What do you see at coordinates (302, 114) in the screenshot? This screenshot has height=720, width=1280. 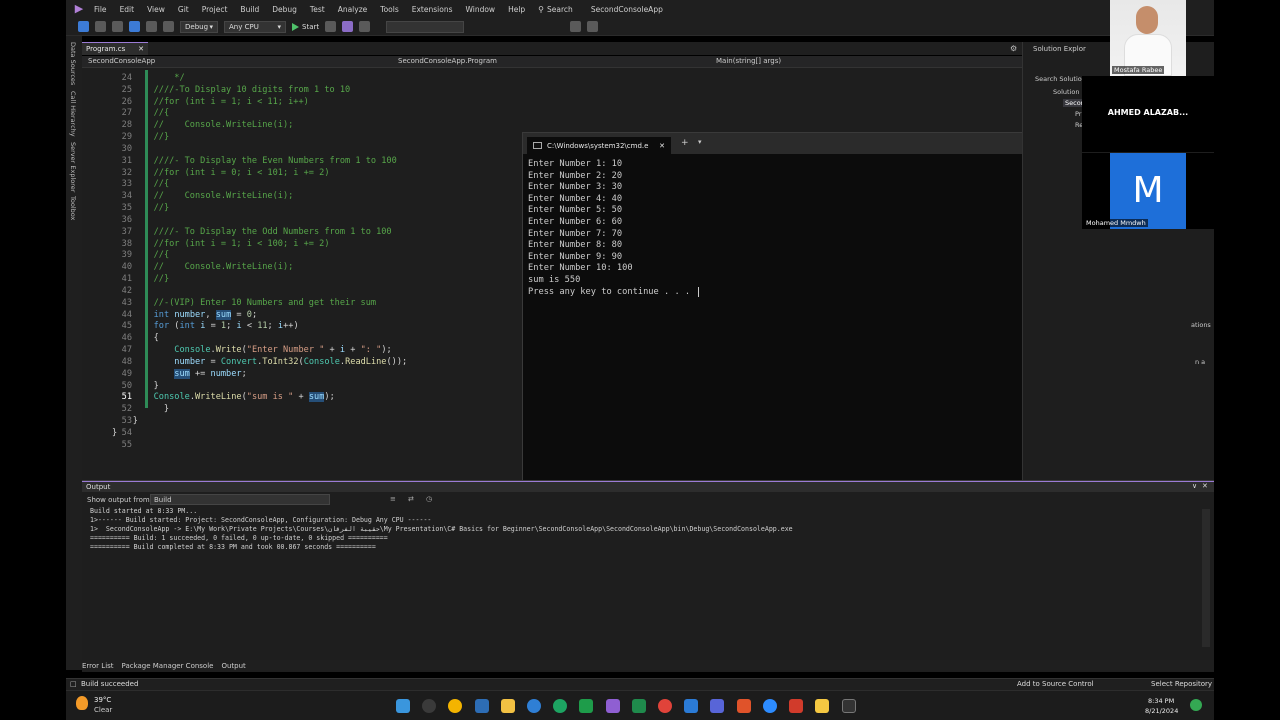 I see `code-line: 27 //{` at bounding box center [302, 114].